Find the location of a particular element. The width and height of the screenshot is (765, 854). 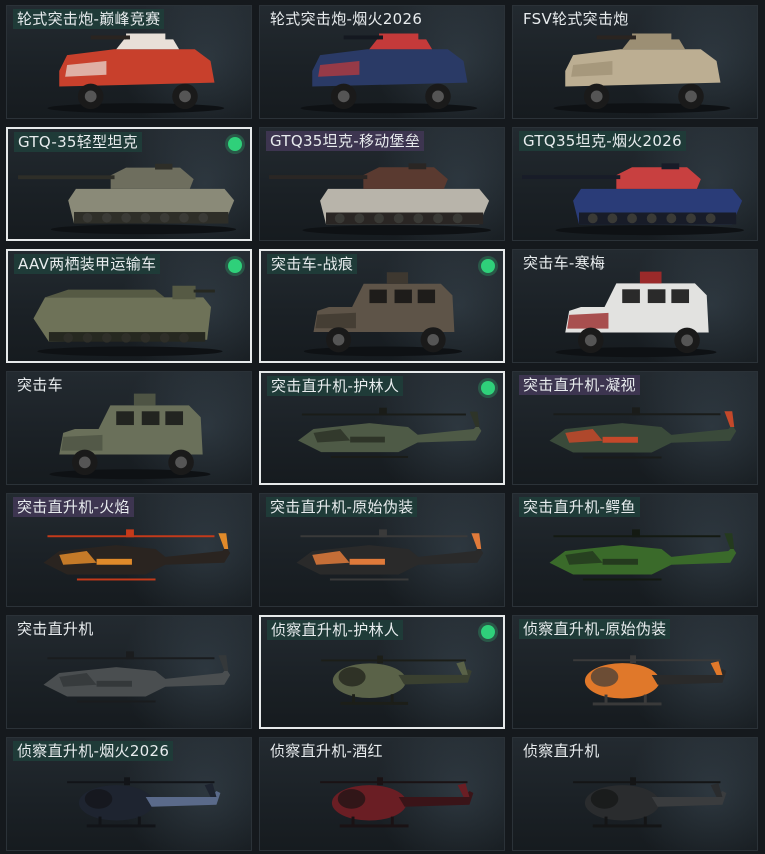

vehicle-skin-card: GTQ35坦克-移动堡垒 is located at coordinates (382, 184).